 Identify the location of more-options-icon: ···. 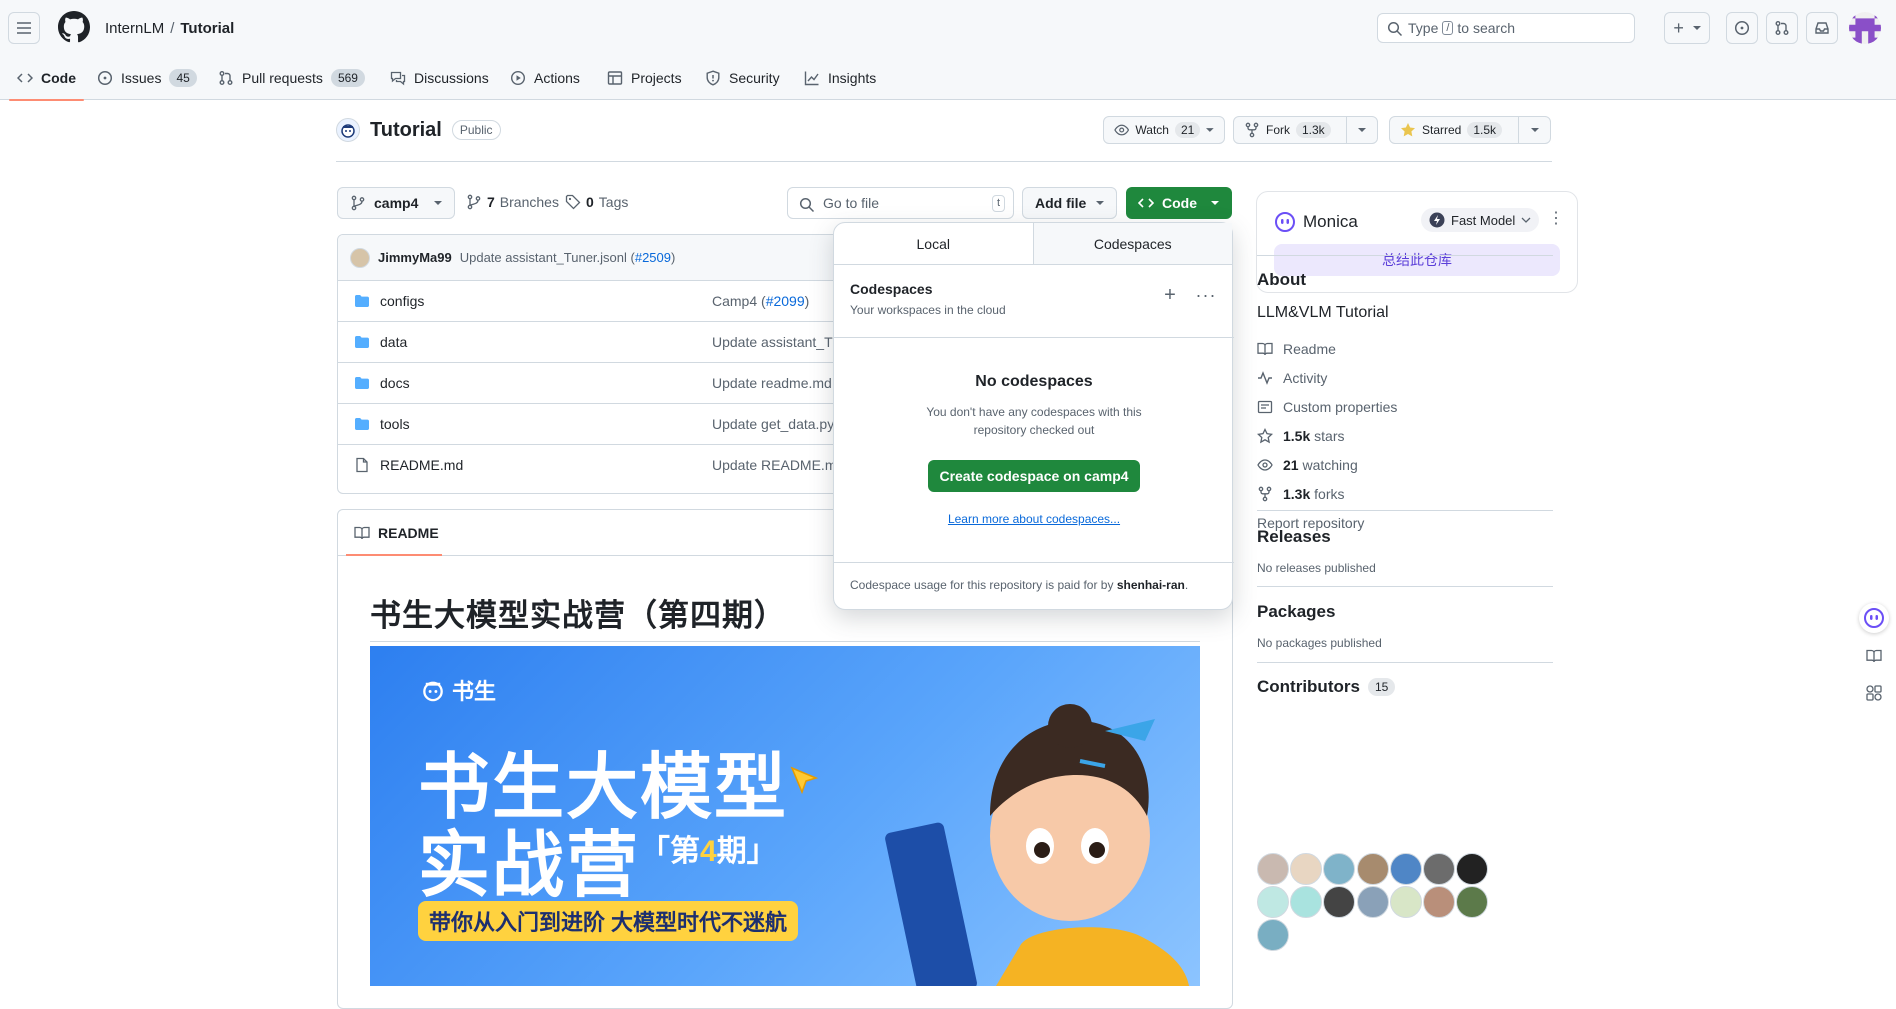
(1206, 295).